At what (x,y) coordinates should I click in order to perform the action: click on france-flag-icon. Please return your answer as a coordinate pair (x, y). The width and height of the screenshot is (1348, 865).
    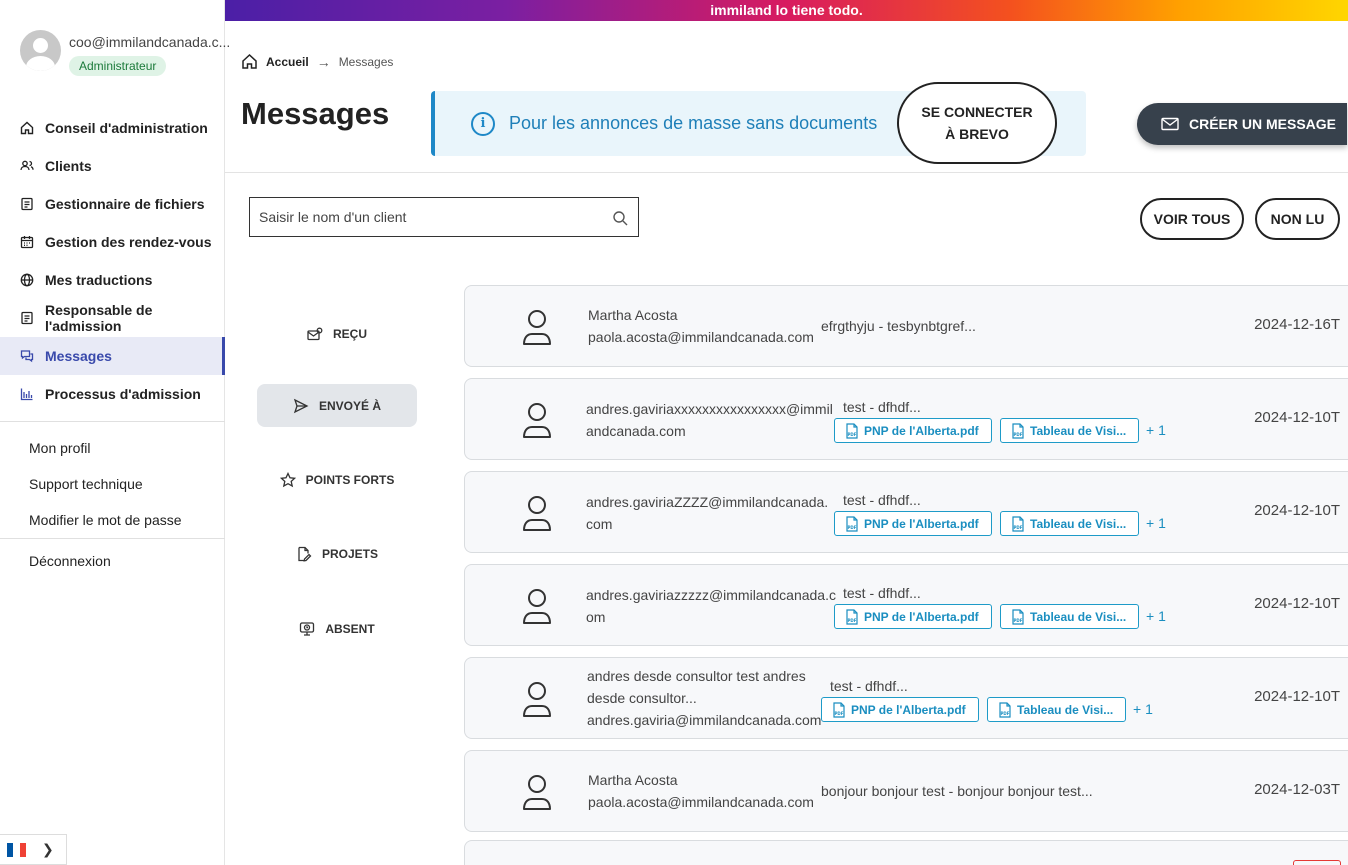
    Looking at the image, I should click on (16, 849).